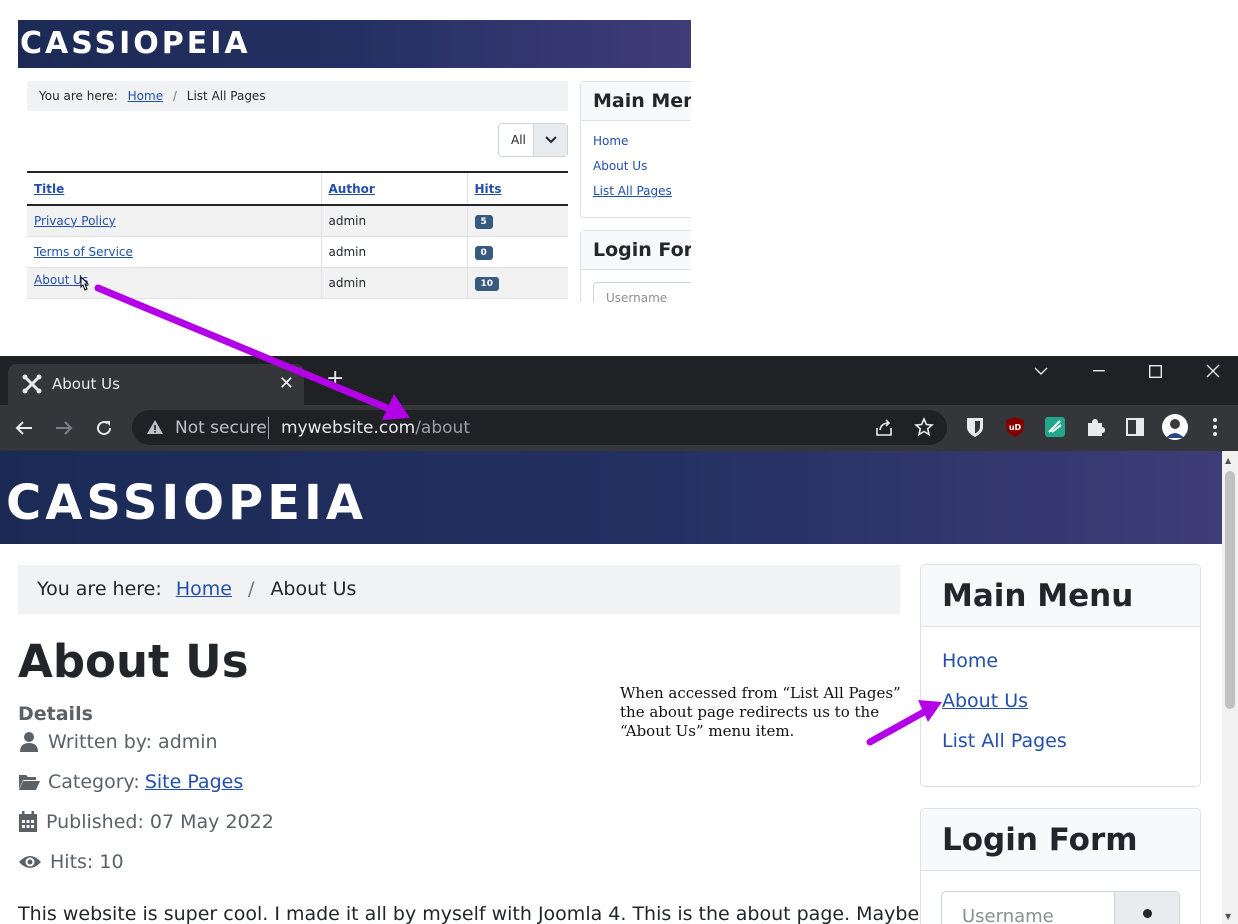  Describe the element at coordinates (221, 428) in the screenshot. I see `security-status: Not secure` at that location.